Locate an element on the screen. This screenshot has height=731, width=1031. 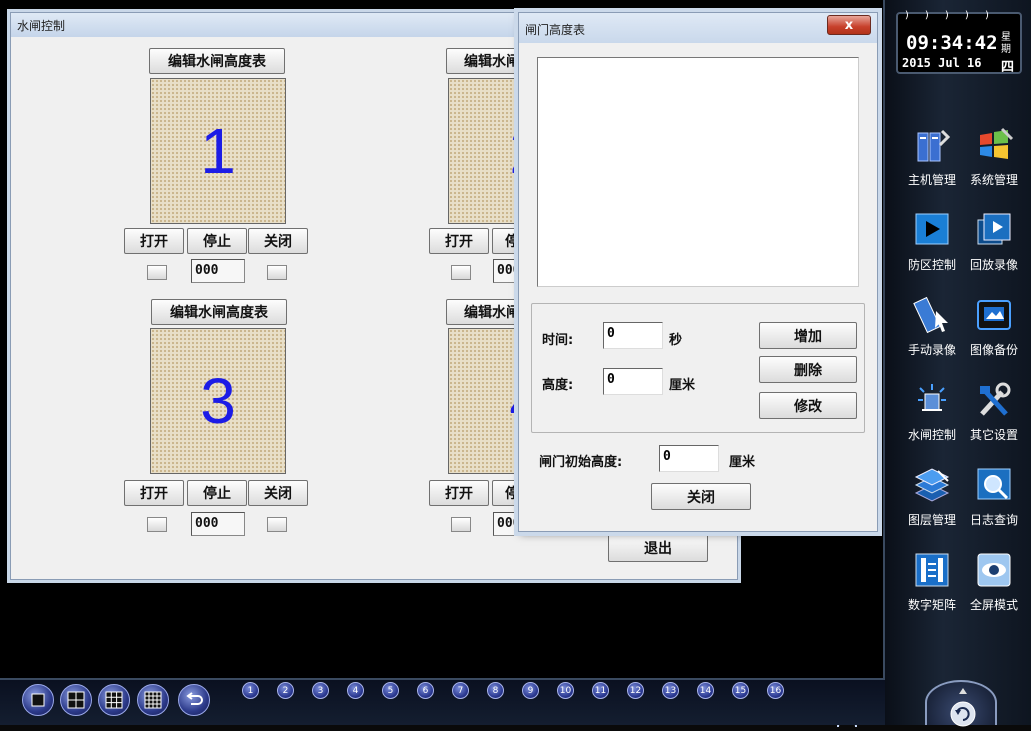
dialog-close-x-button: x is located at coordinates (849, 25).